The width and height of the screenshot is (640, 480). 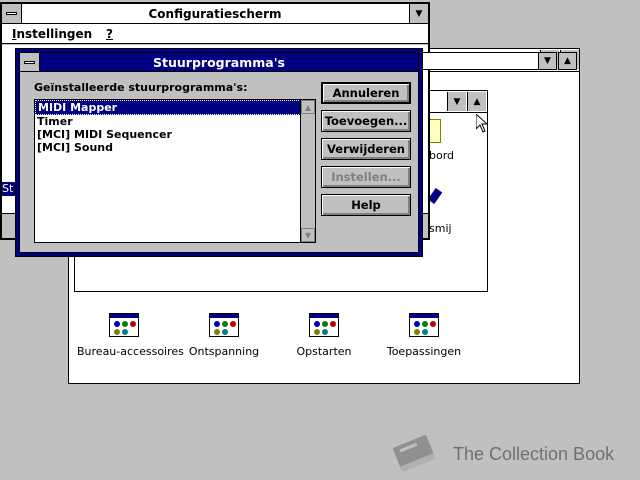 What do you see at coordinates (308, 107) in the screenshot?
I see `scroll-up-icon: ▲` at bounding box center [308, 107].